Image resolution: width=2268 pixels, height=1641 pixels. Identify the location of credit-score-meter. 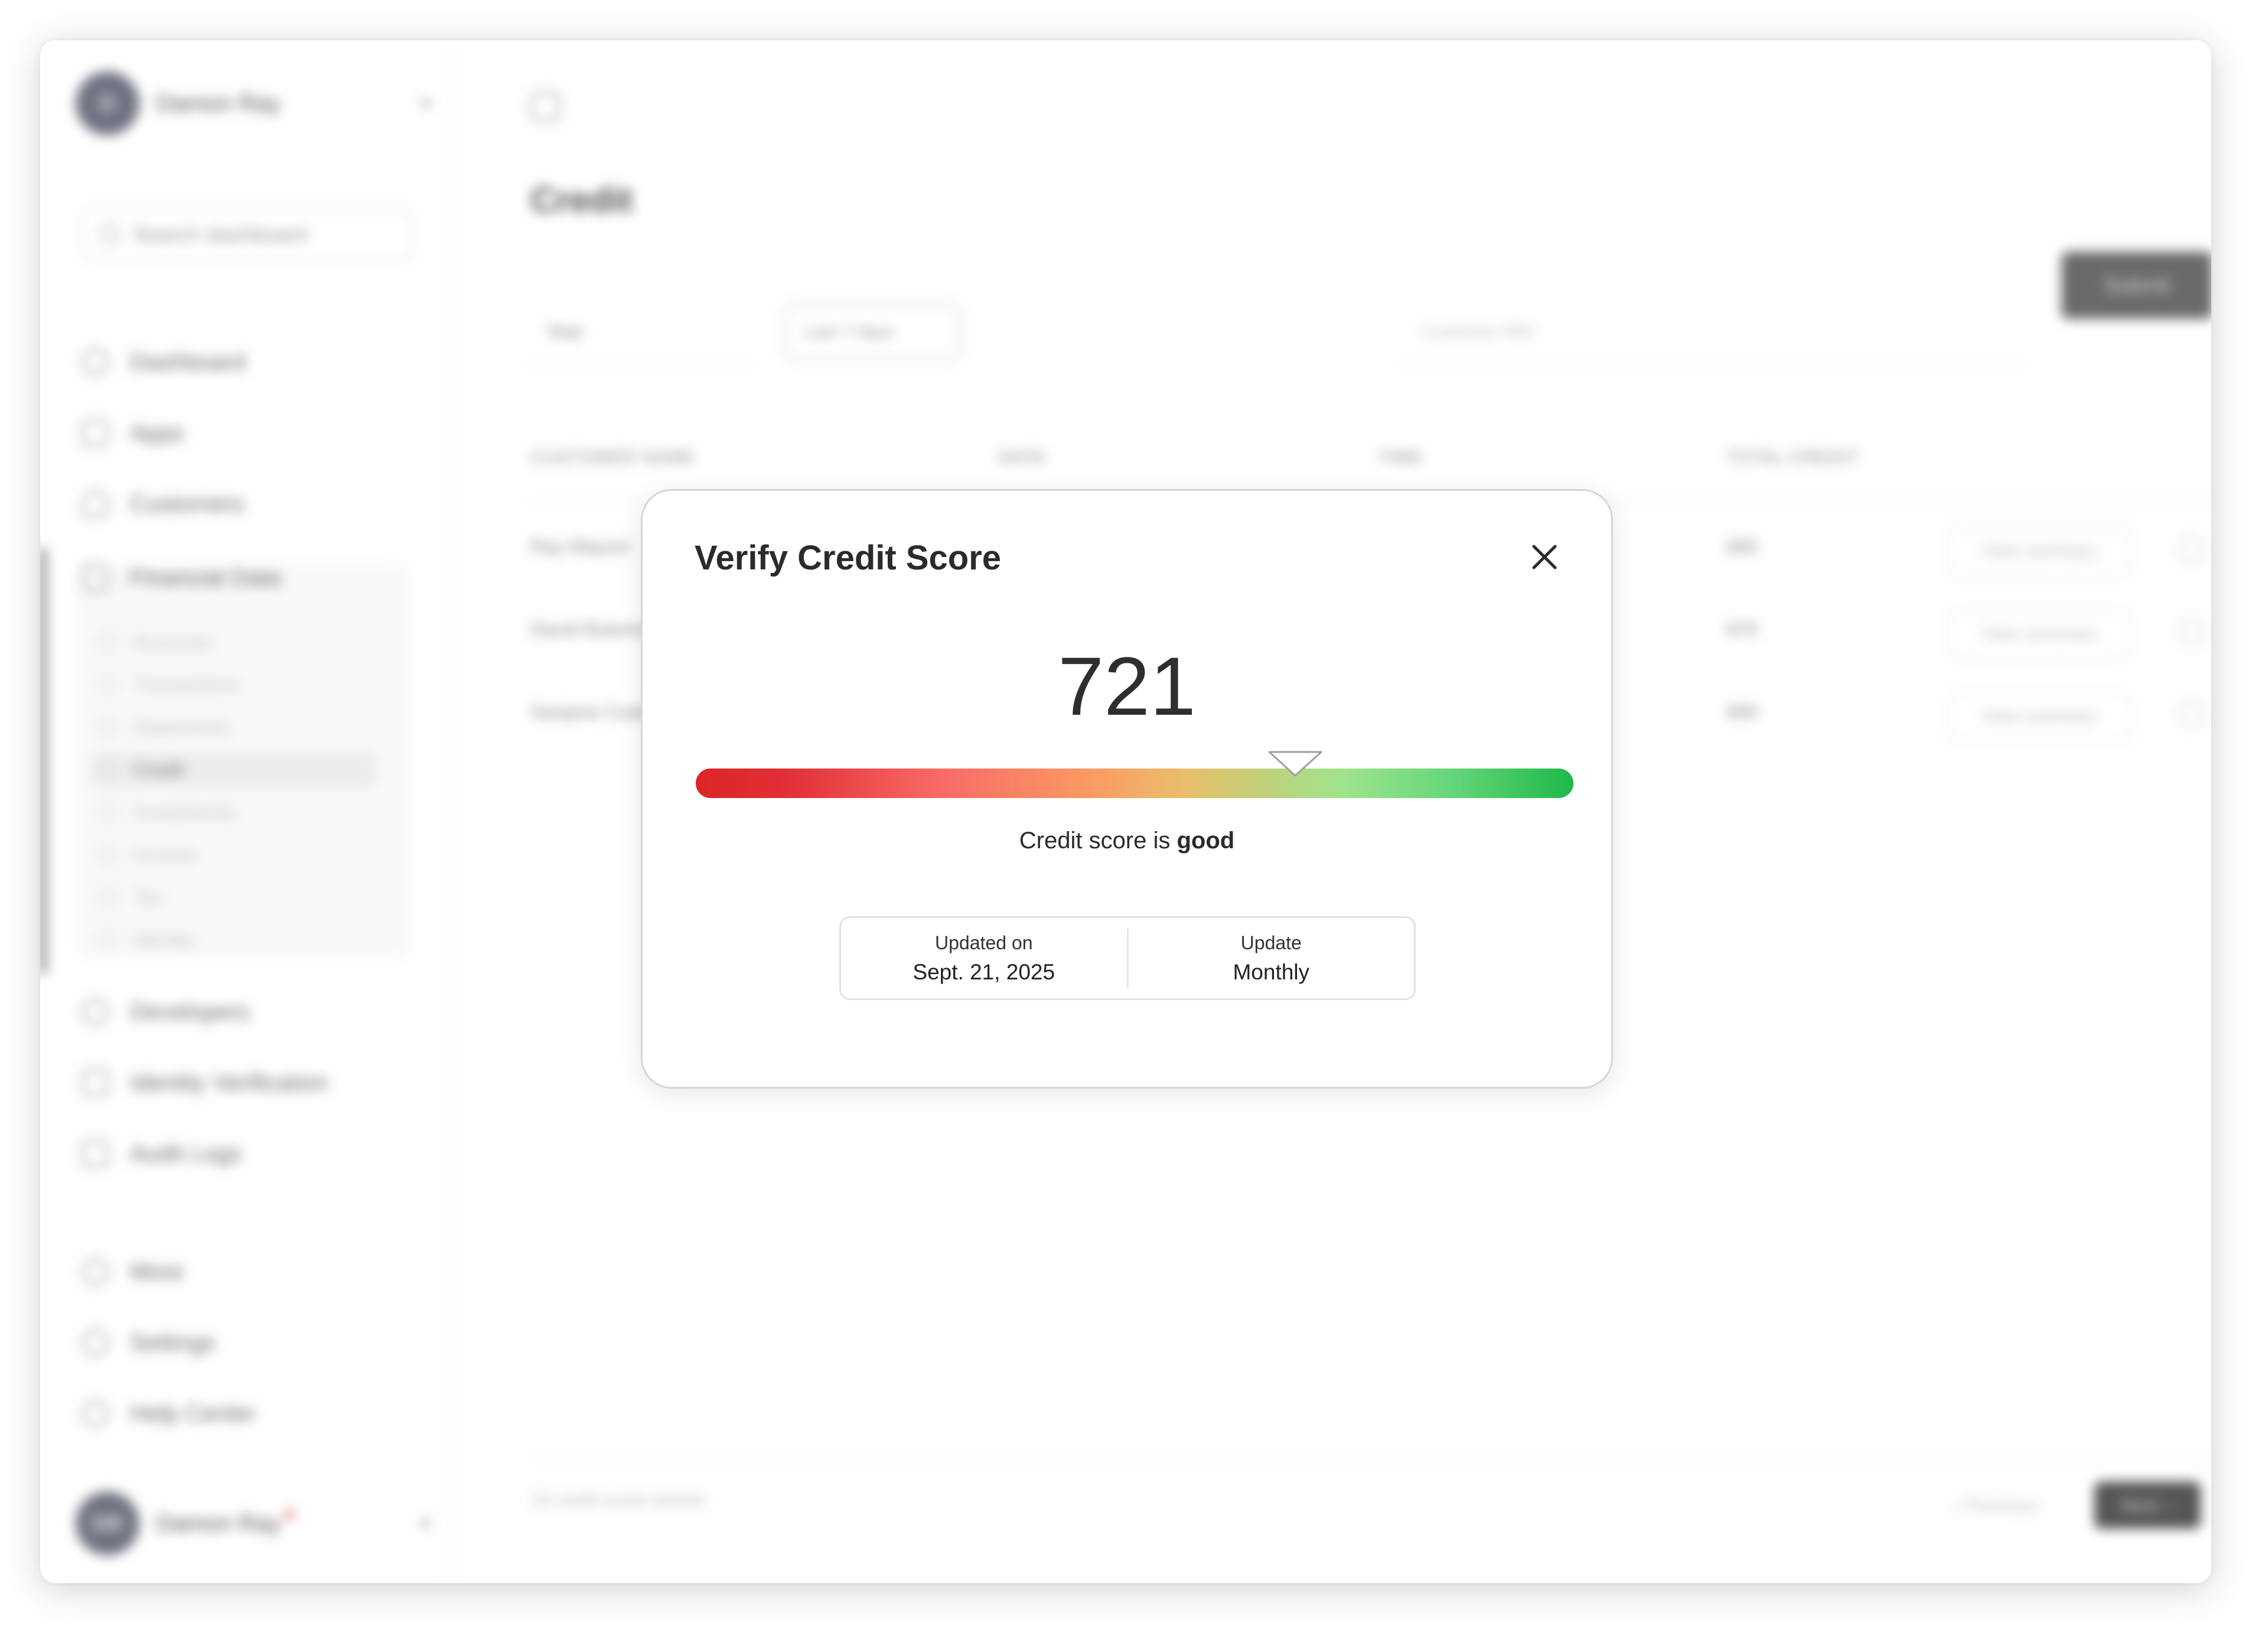
(1134, 774).